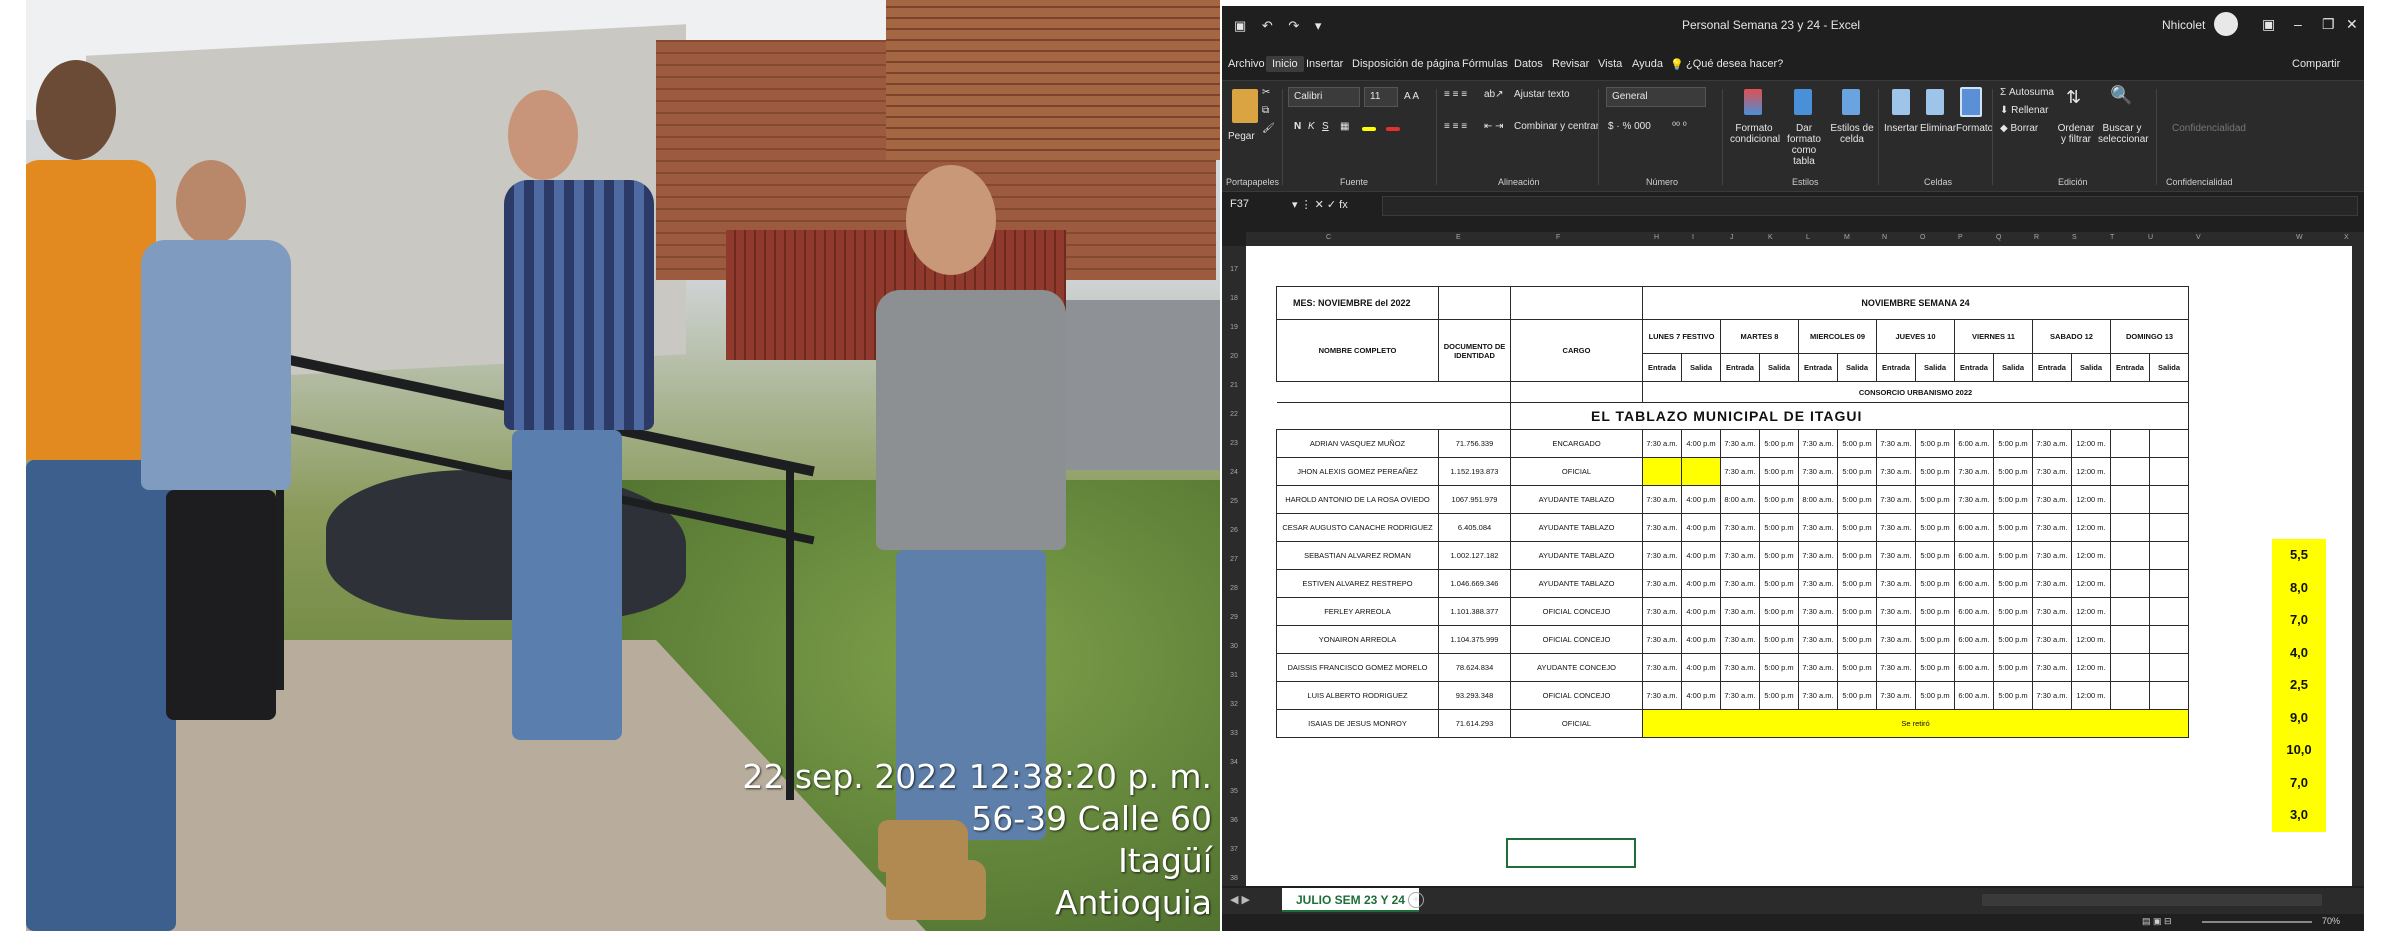  I want to click on tab-vista: Vista, so click(1610, 64).